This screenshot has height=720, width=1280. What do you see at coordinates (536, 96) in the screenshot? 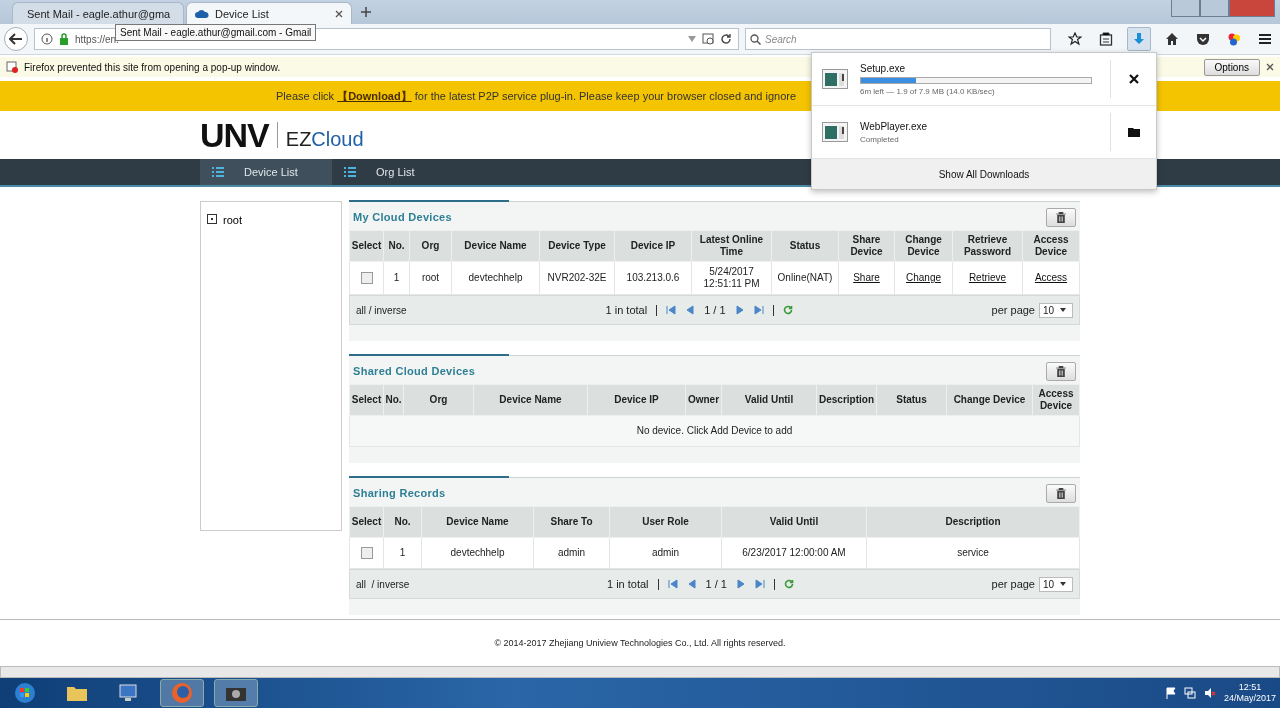
I see `banner-text: Please click 【Download】 for the latest P2P service plug-in. Please keep your browser closed and ignore` at bounding box center [536, 96].